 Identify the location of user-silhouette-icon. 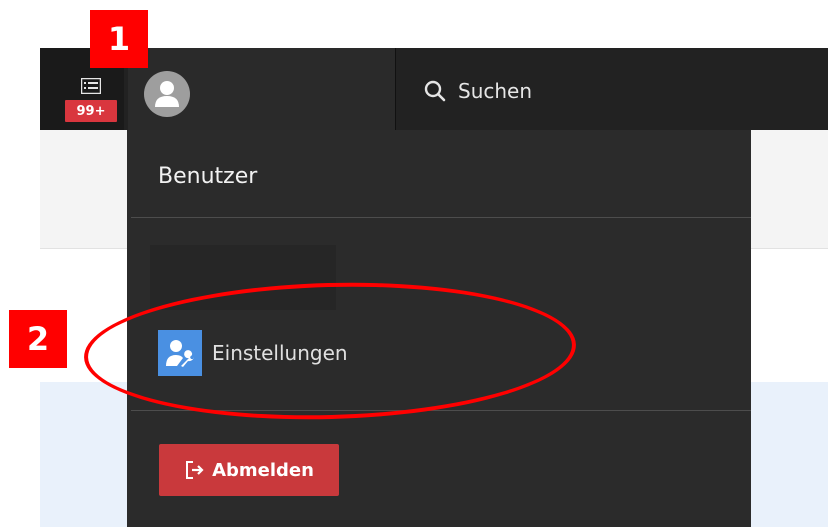
(167, 94).